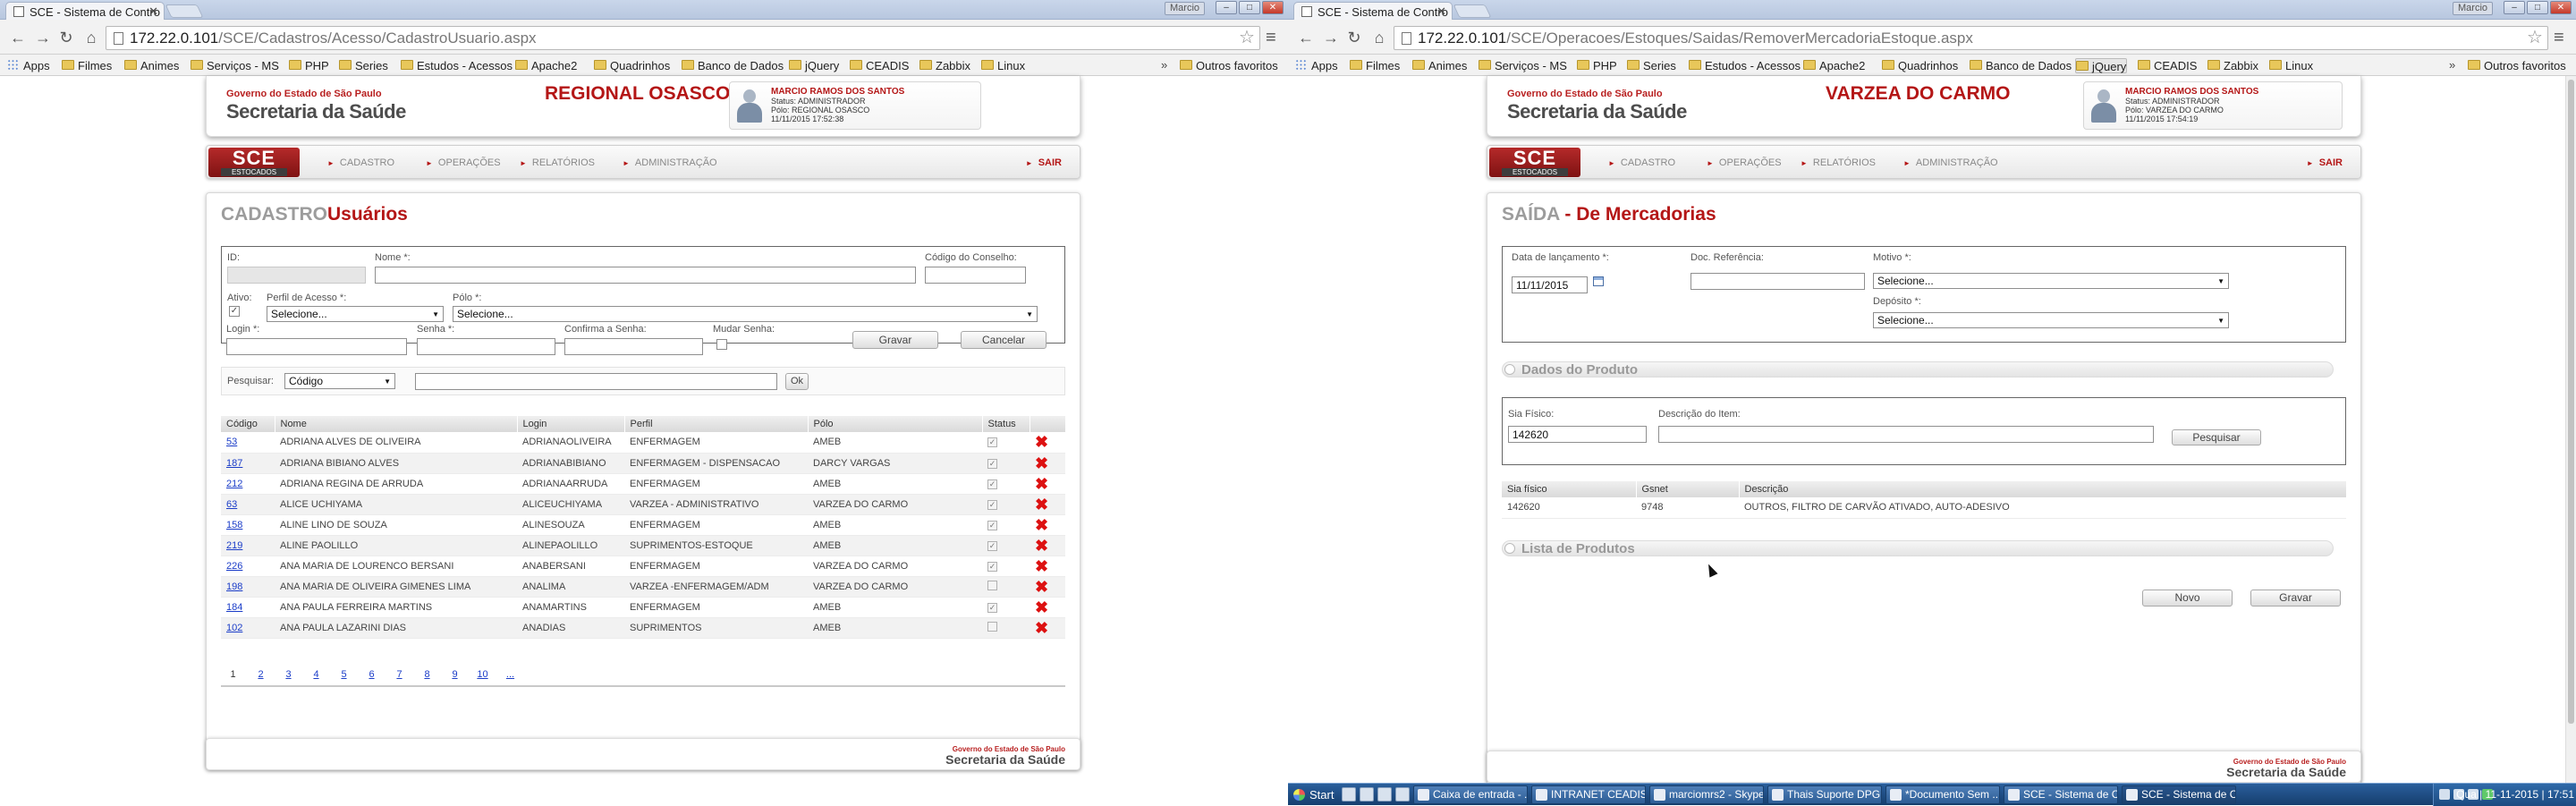 The width and height of the screenshot is (2576, 806). I want to click on page-link: 3, so click(288, 674).